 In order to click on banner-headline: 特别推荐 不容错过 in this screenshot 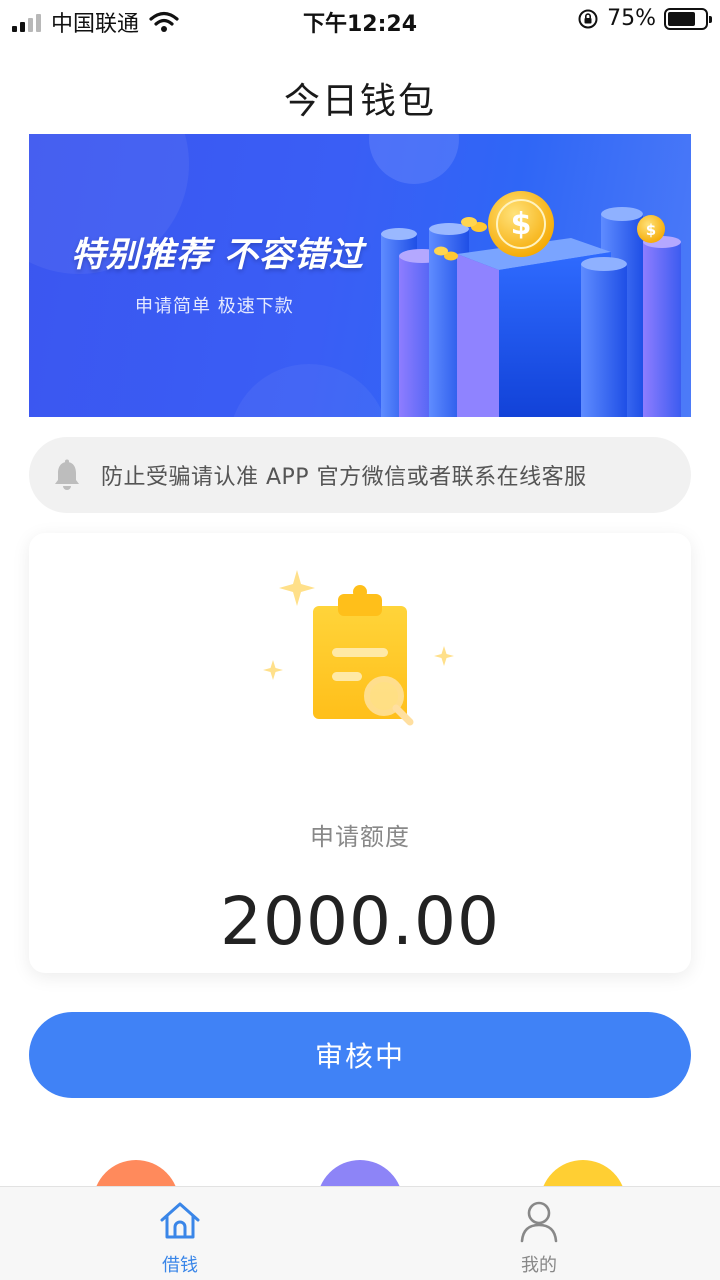, I will do `click(217, 255)`.